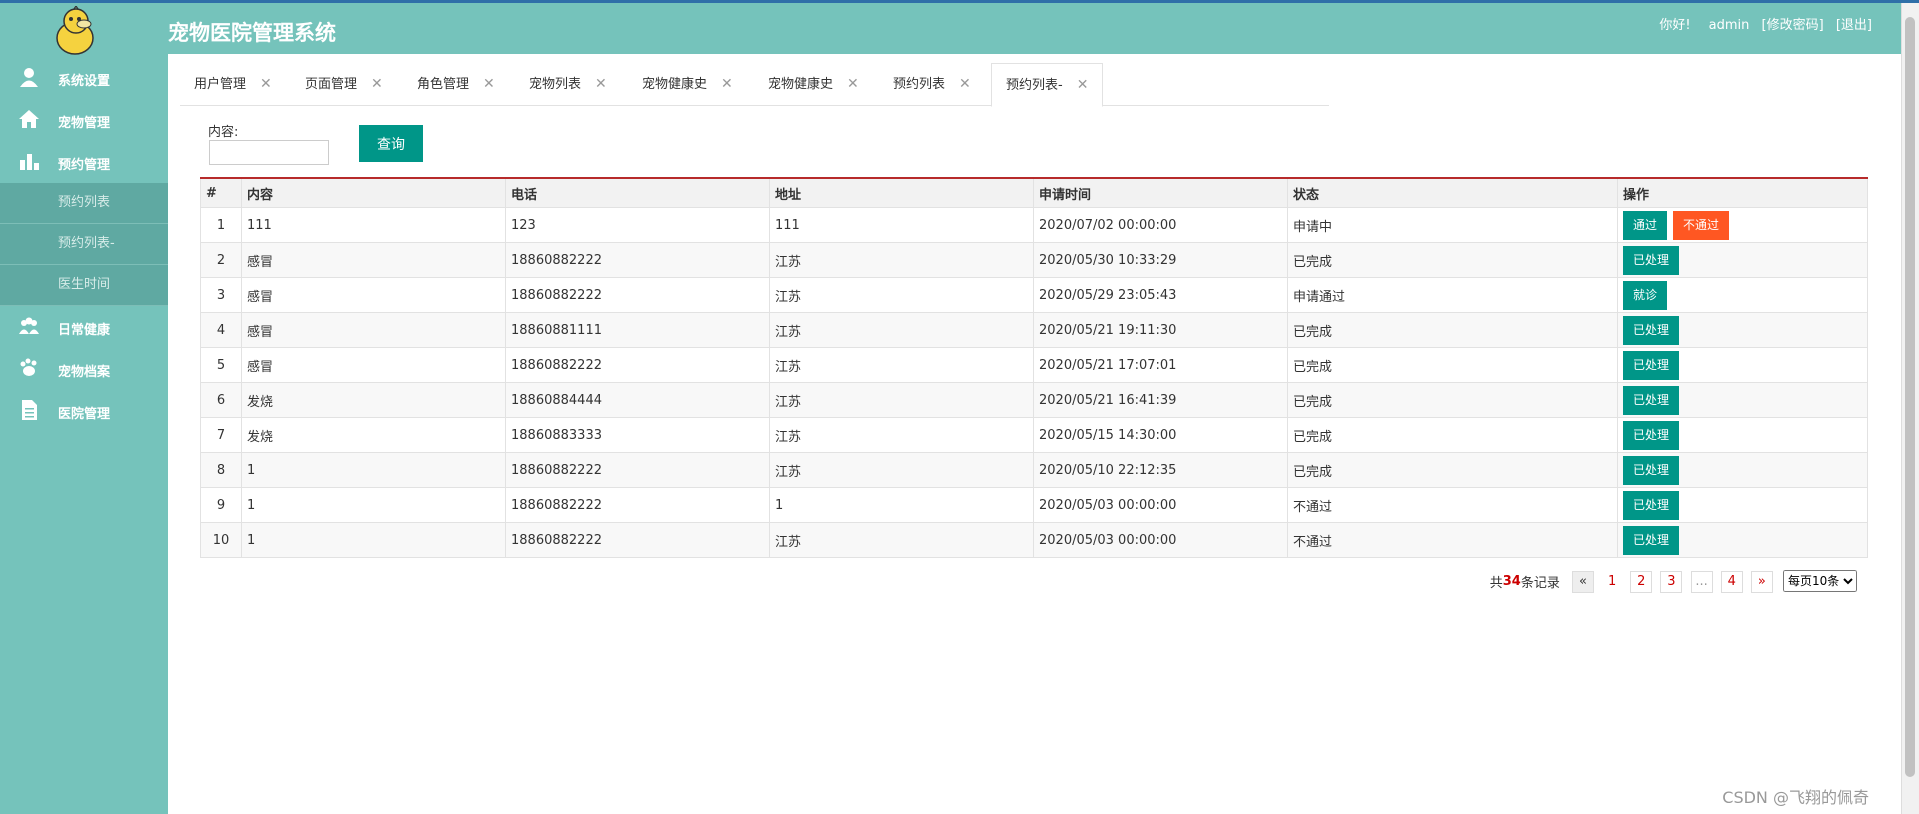 This screenshot has height=814, width=1919. What do you see at coordinates (1583, 581) in the screenshot?
I see `prev-page-button: «` at bounding box center [1583, 581].